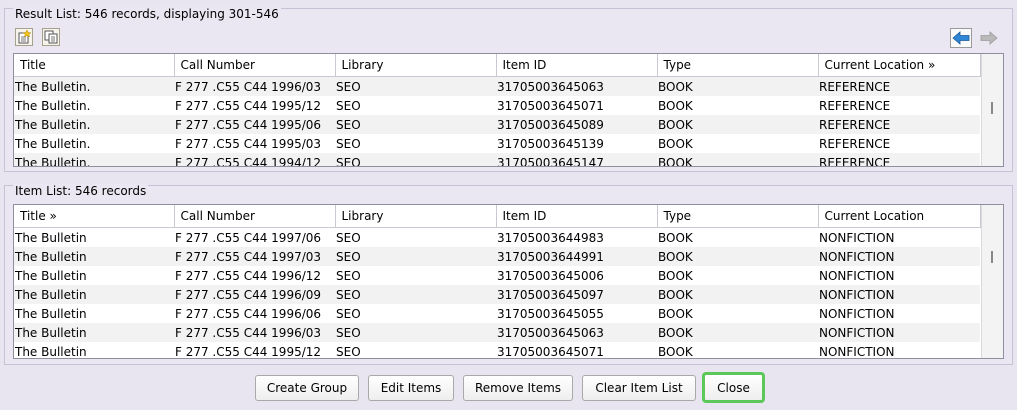 This screenshot has width=1017, height=410. Describe the element at coordinates (307, 388) in the screenshot. I see `create-group-button: Create Group` at that location.